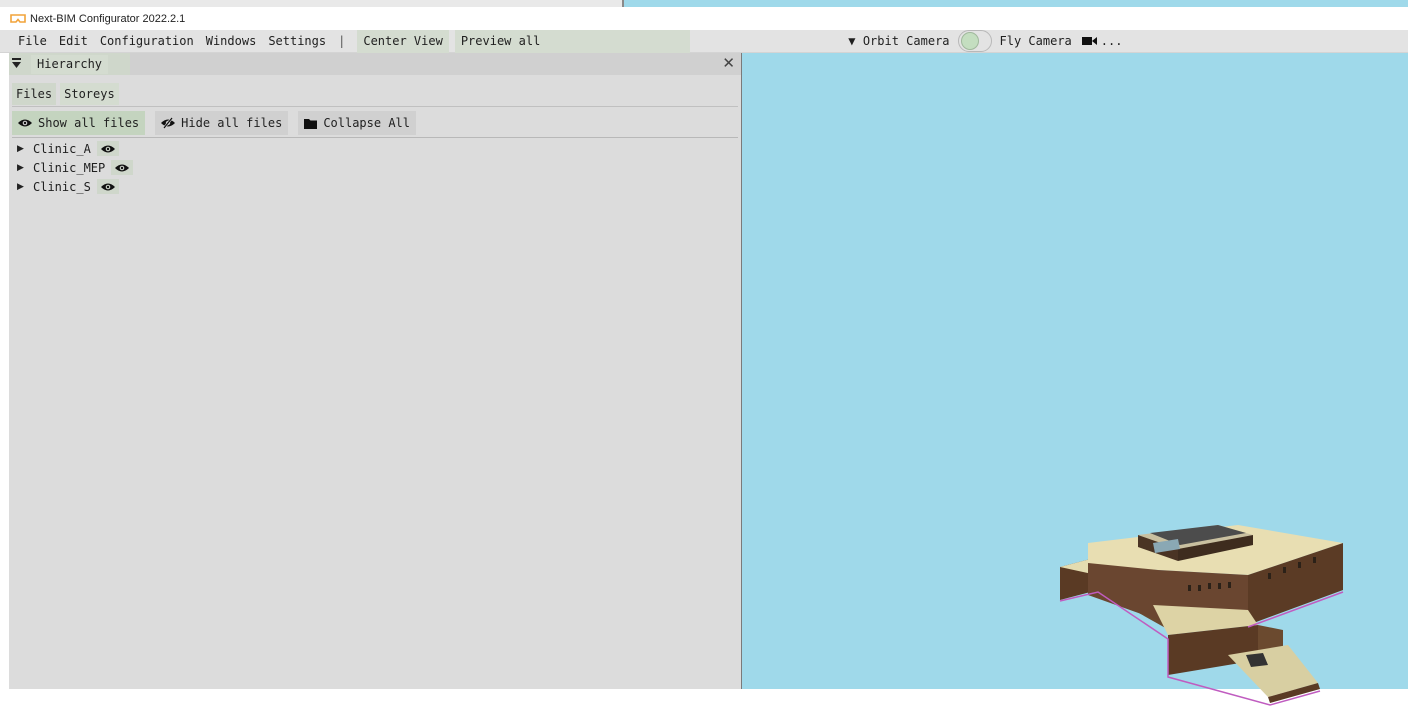 The height and width of the screenshot is (720, 1408). I want to click on menu-edit: Edit, so click(73, 41).